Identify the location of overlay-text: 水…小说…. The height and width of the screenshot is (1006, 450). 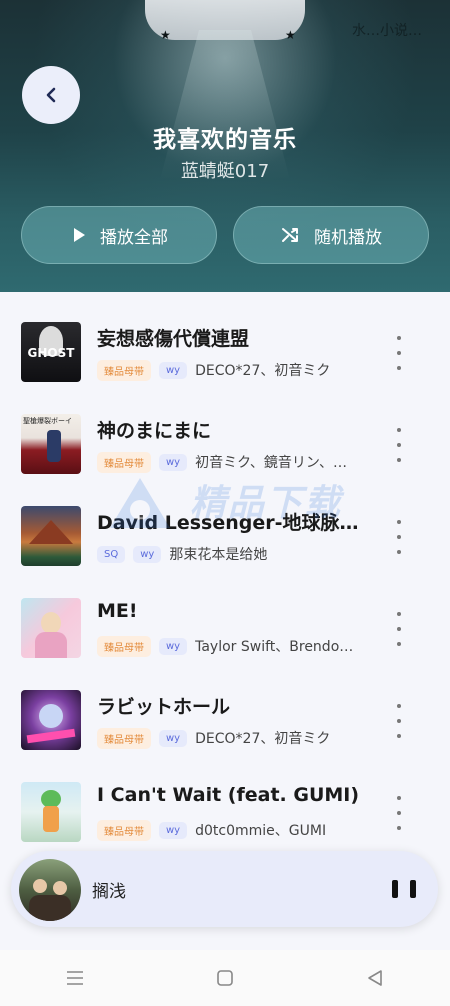
(387, 31).